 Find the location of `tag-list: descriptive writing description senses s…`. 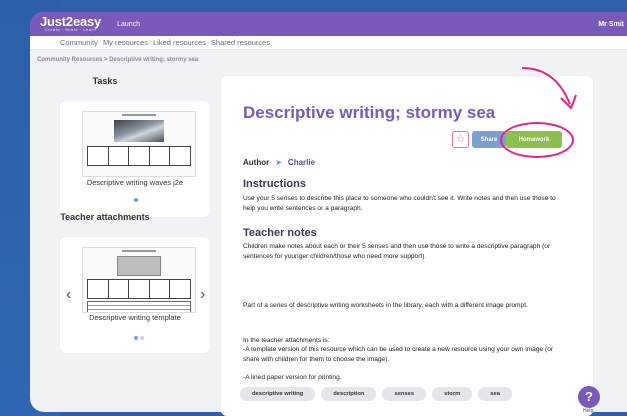

tag-list: descriptive writing description senses s… is located at coordinates (376, 394).